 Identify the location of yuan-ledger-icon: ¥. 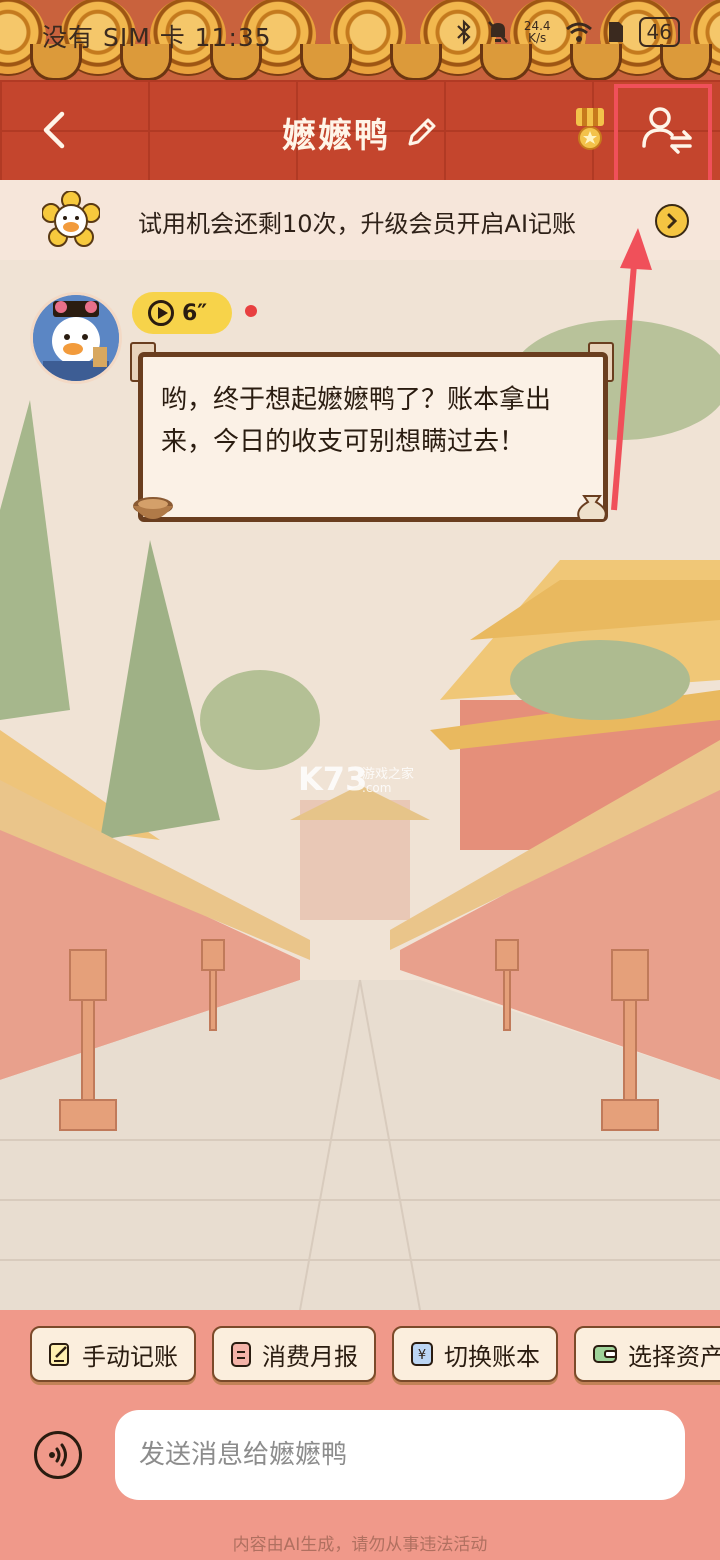
(422, 1354).